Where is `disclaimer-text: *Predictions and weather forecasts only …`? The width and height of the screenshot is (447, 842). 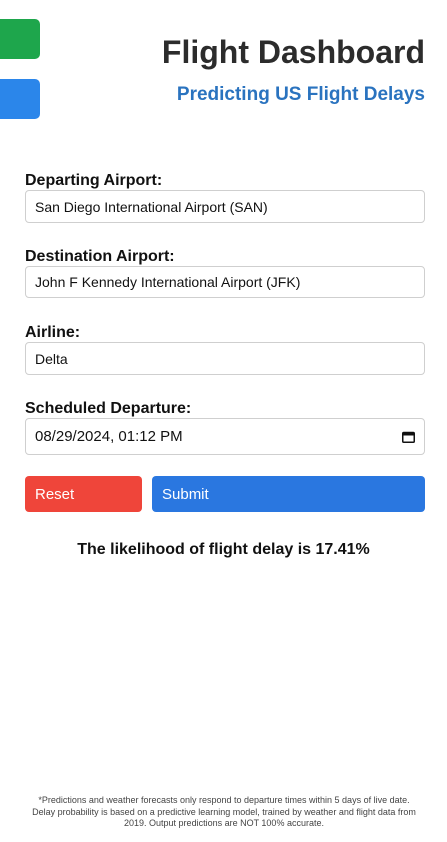
disclaimer-text: *Predictions and weather forecasts only … is located at coordinates (224, 811).